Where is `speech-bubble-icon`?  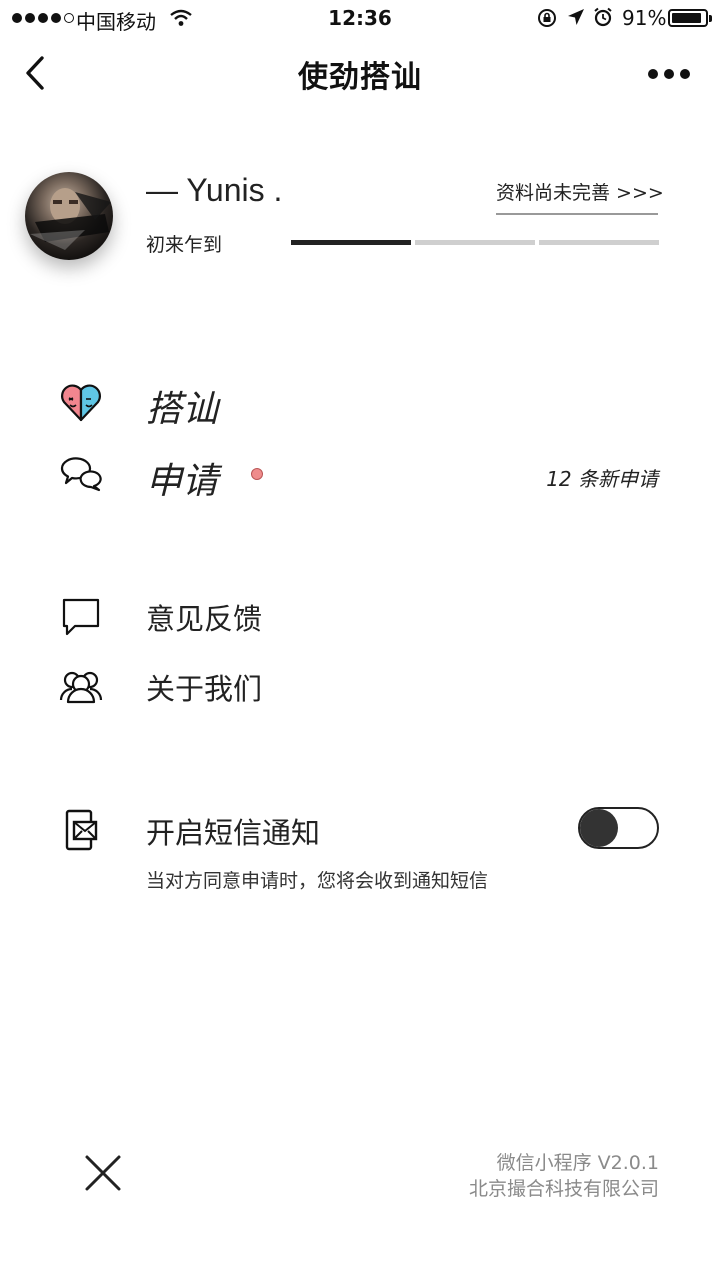
speech-bubble-icon is located at coordinates (81, 617).